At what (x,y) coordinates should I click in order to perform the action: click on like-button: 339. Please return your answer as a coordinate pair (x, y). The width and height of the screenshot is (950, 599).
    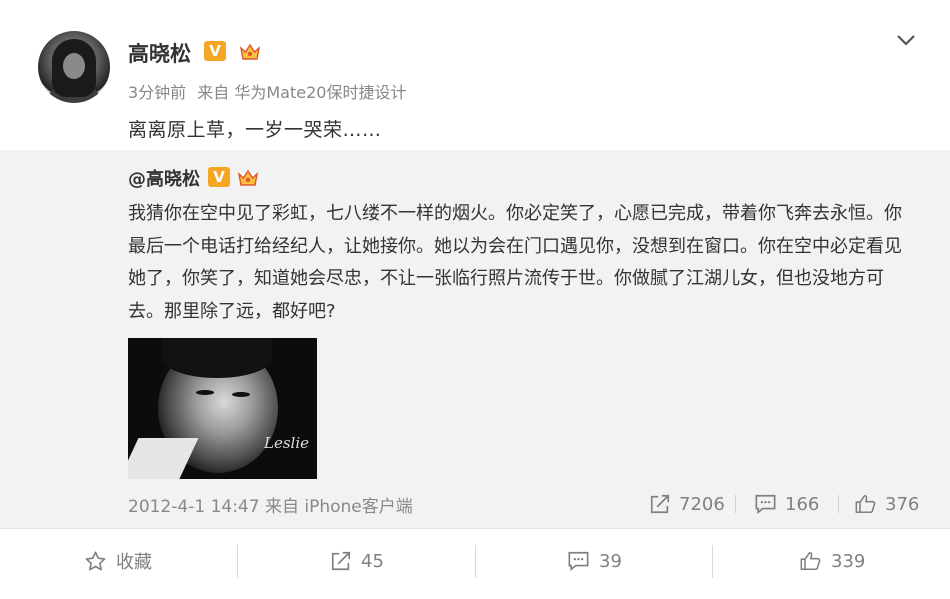
    Looking at the image, I should click on (832, 561).